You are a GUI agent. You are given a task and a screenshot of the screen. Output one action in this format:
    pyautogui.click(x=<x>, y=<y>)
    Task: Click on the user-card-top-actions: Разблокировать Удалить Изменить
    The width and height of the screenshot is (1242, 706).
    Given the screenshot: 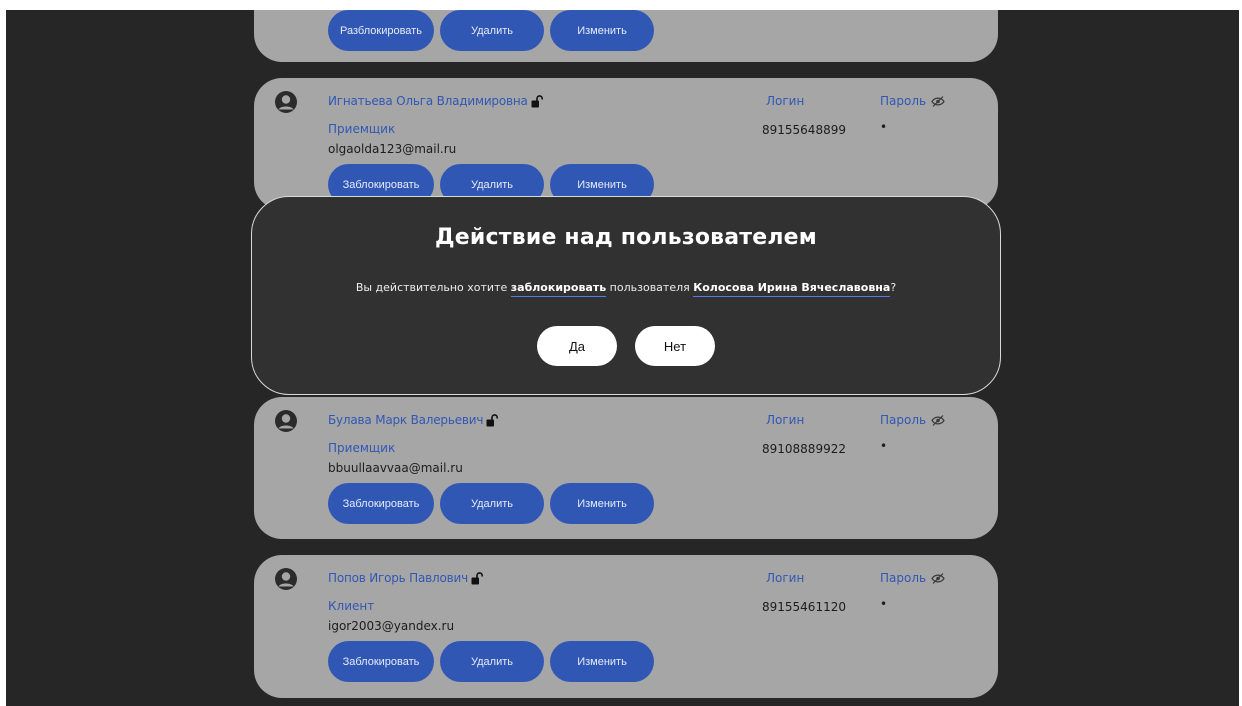 What is the action you would take?
    pyautogui.click(x=491, y=30)
    